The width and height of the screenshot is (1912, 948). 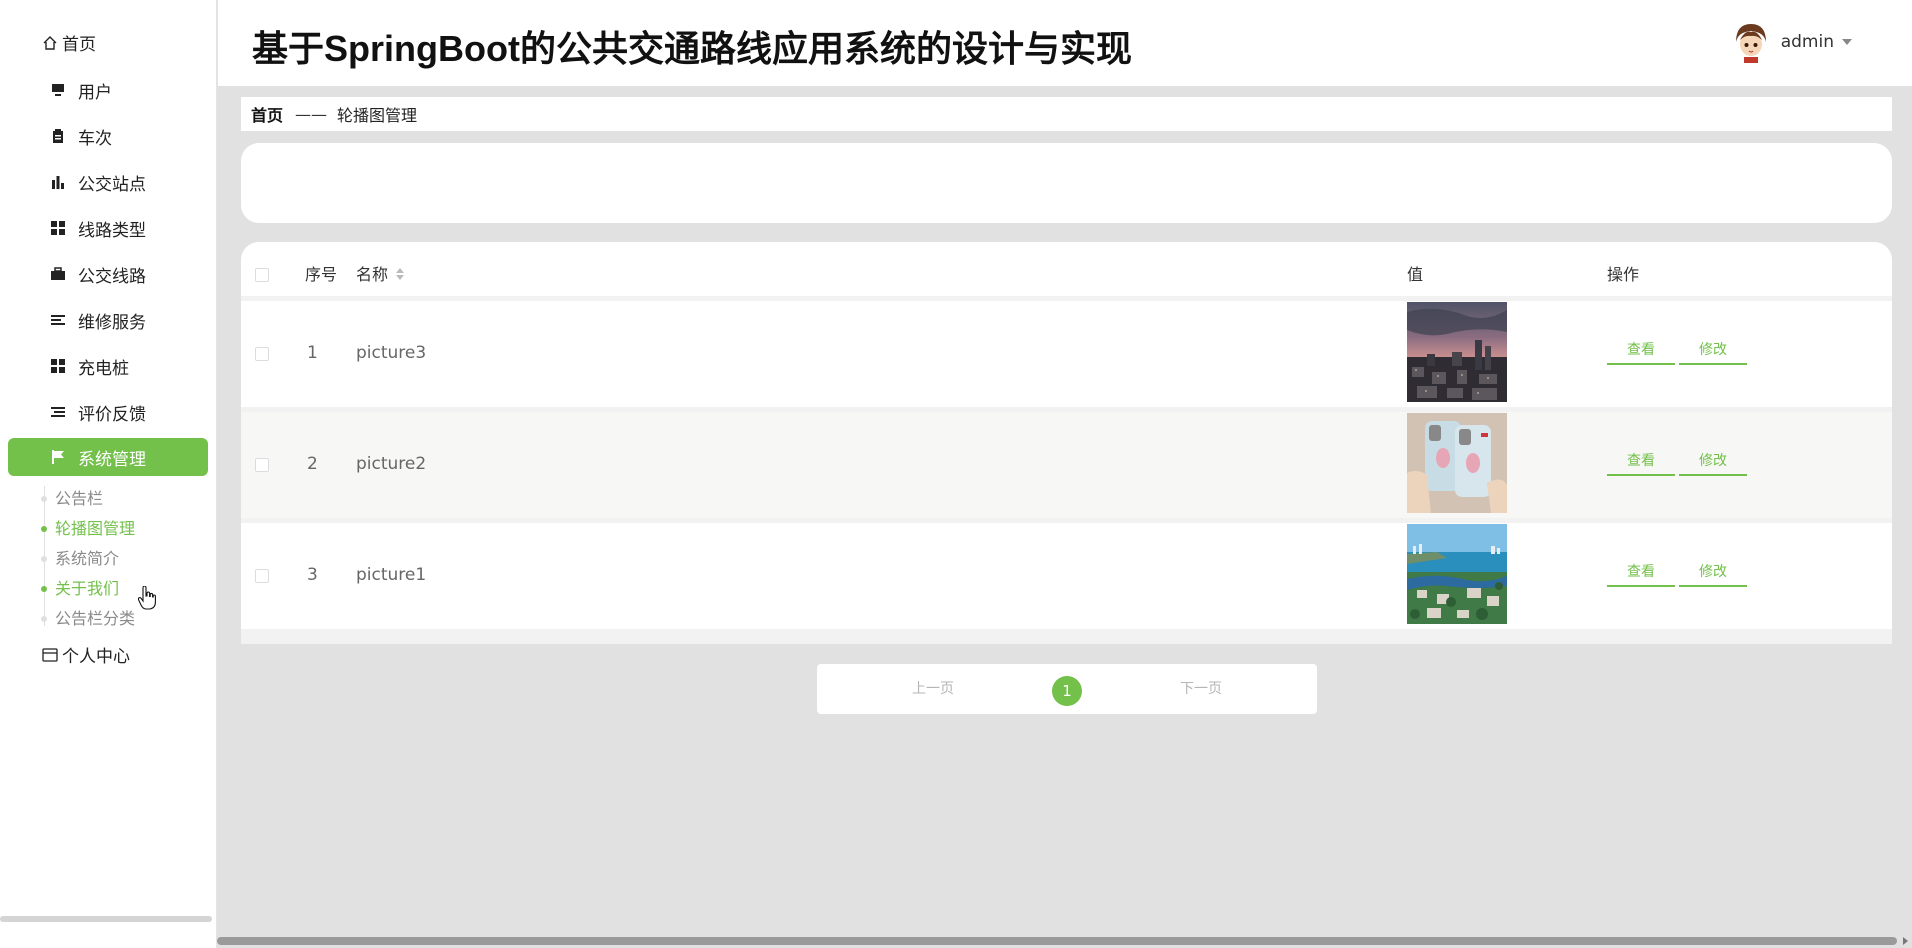 What do you see at coordinates (112, 322) in the screenshot?
I see `sidebar-item-label: 维修服务` at bounding box center [112, 322].